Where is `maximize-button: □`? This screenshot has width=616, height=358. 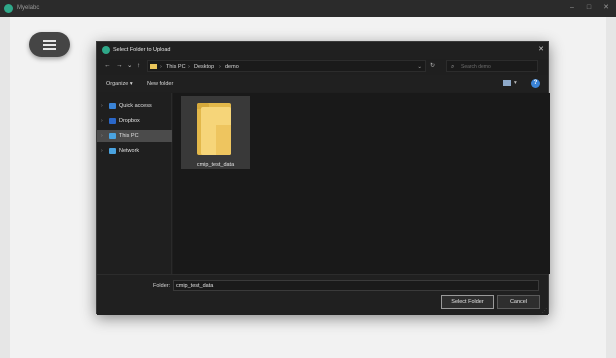 maximize-button: □ is located at coordinates (589, 8).